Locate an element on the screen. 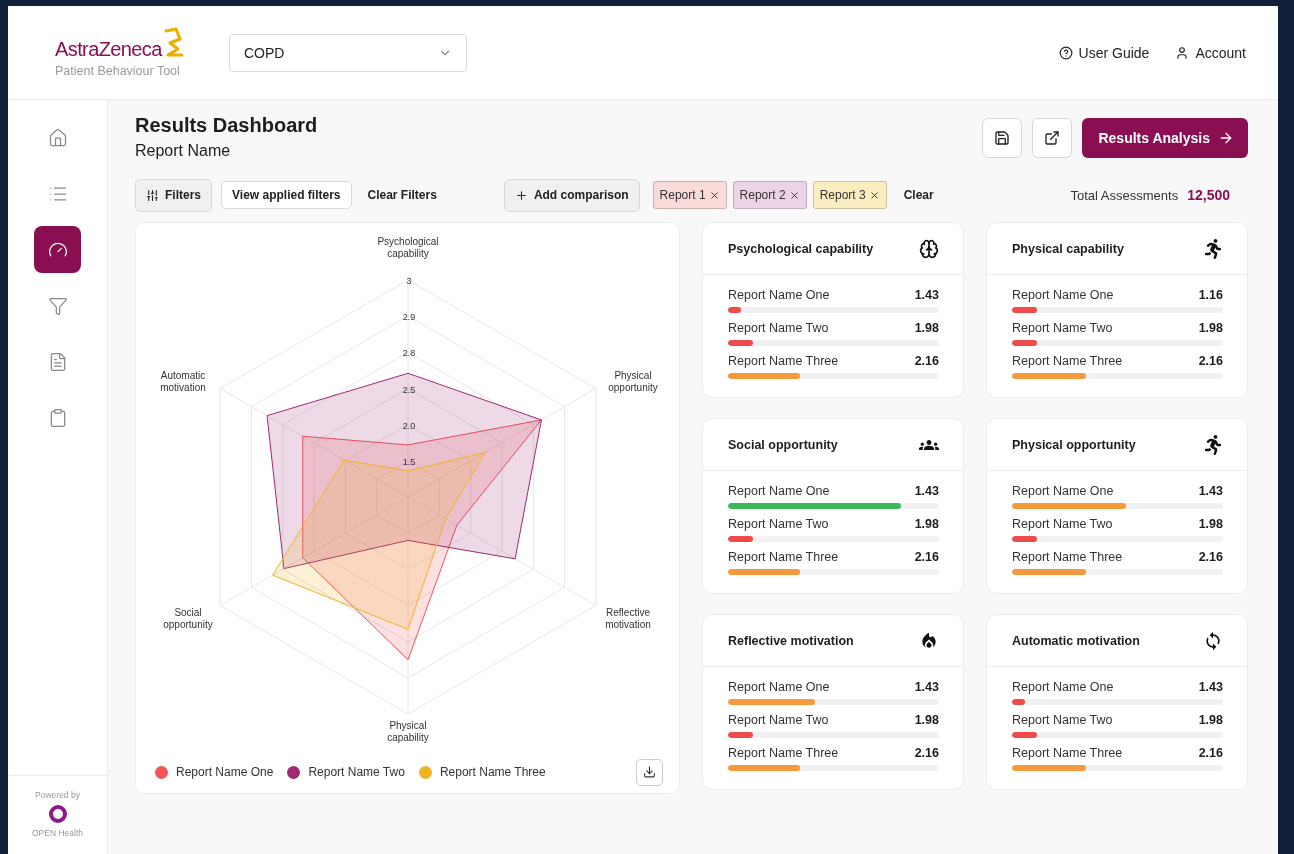 The image size is (1294, 854). card-title: Social opportunity is located at coordinates (783, 444).